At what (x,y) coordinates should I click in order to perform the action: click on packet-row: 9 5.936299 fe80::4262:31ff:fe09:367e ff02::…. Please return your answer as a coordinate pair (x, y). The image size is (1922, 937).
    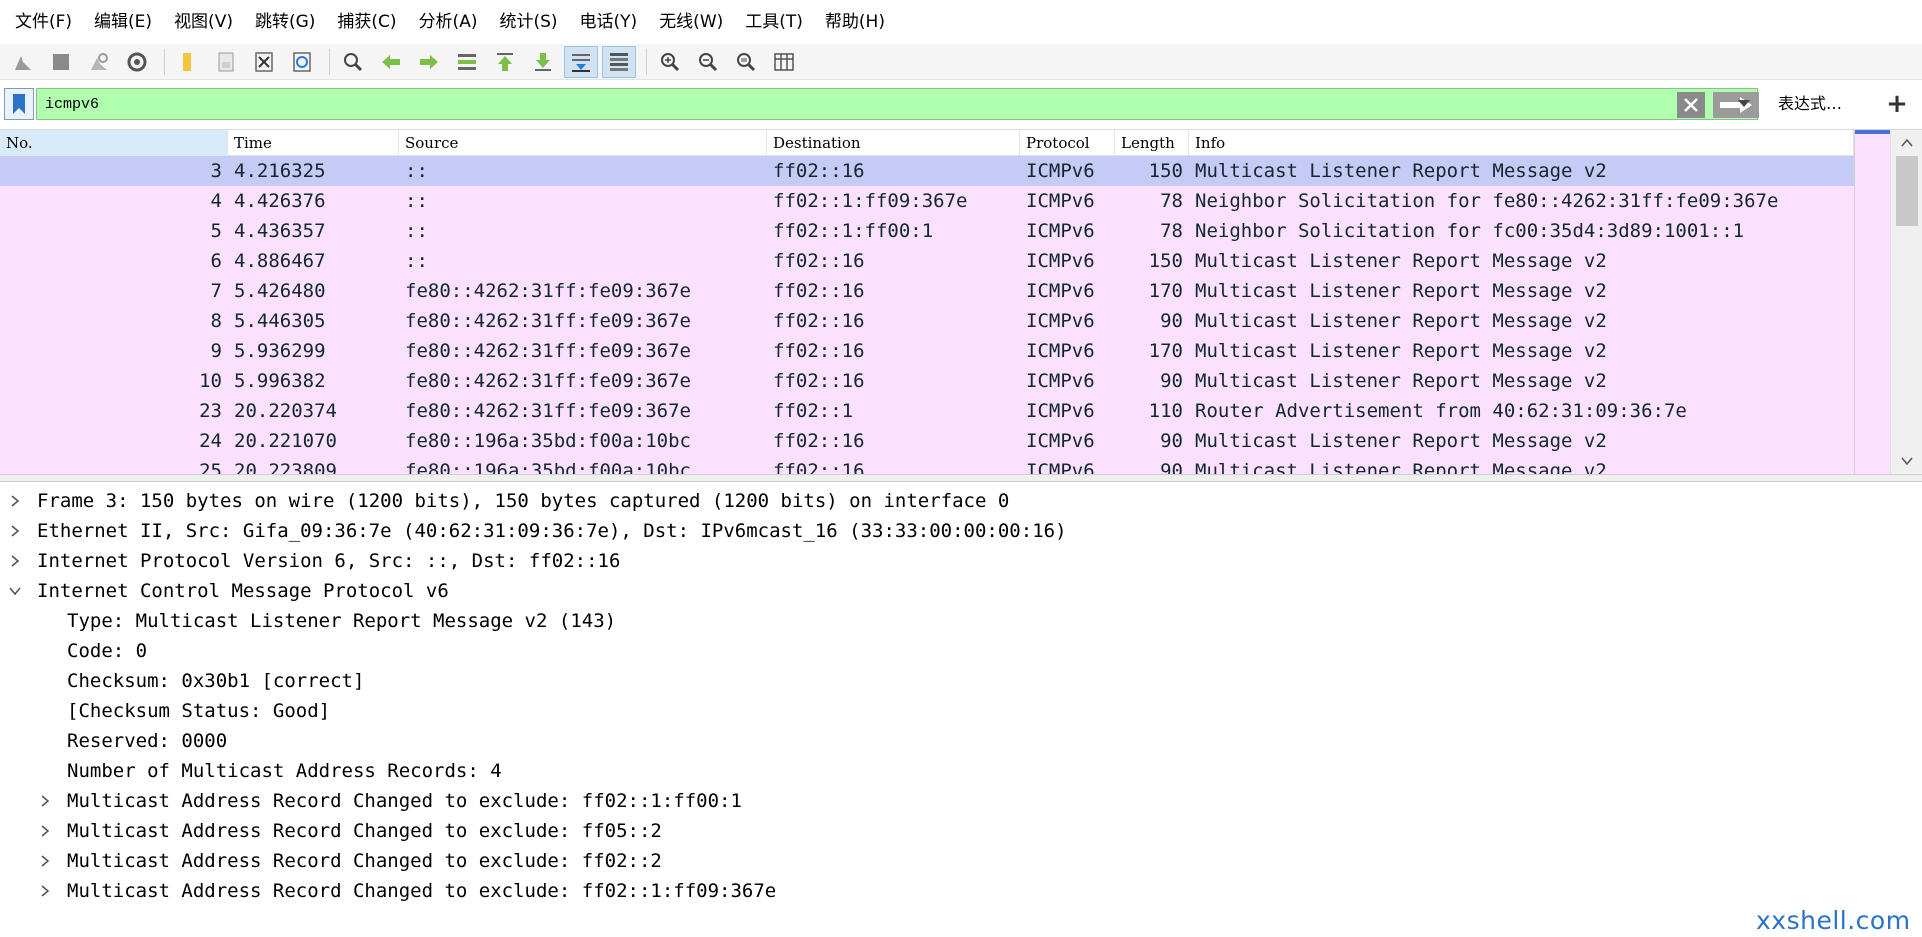
    Looking at the image, I should click on (927, 351).